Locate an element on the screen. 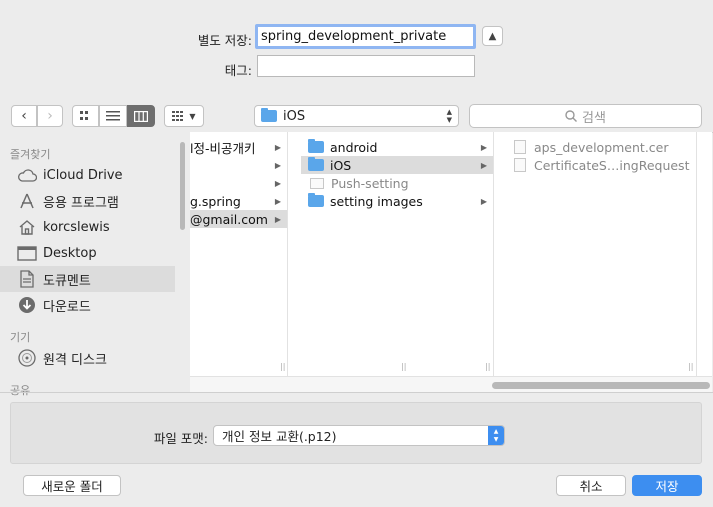 This screenshot has height=507, width=713. location-label: iOS is located at coordinates (294, 116).